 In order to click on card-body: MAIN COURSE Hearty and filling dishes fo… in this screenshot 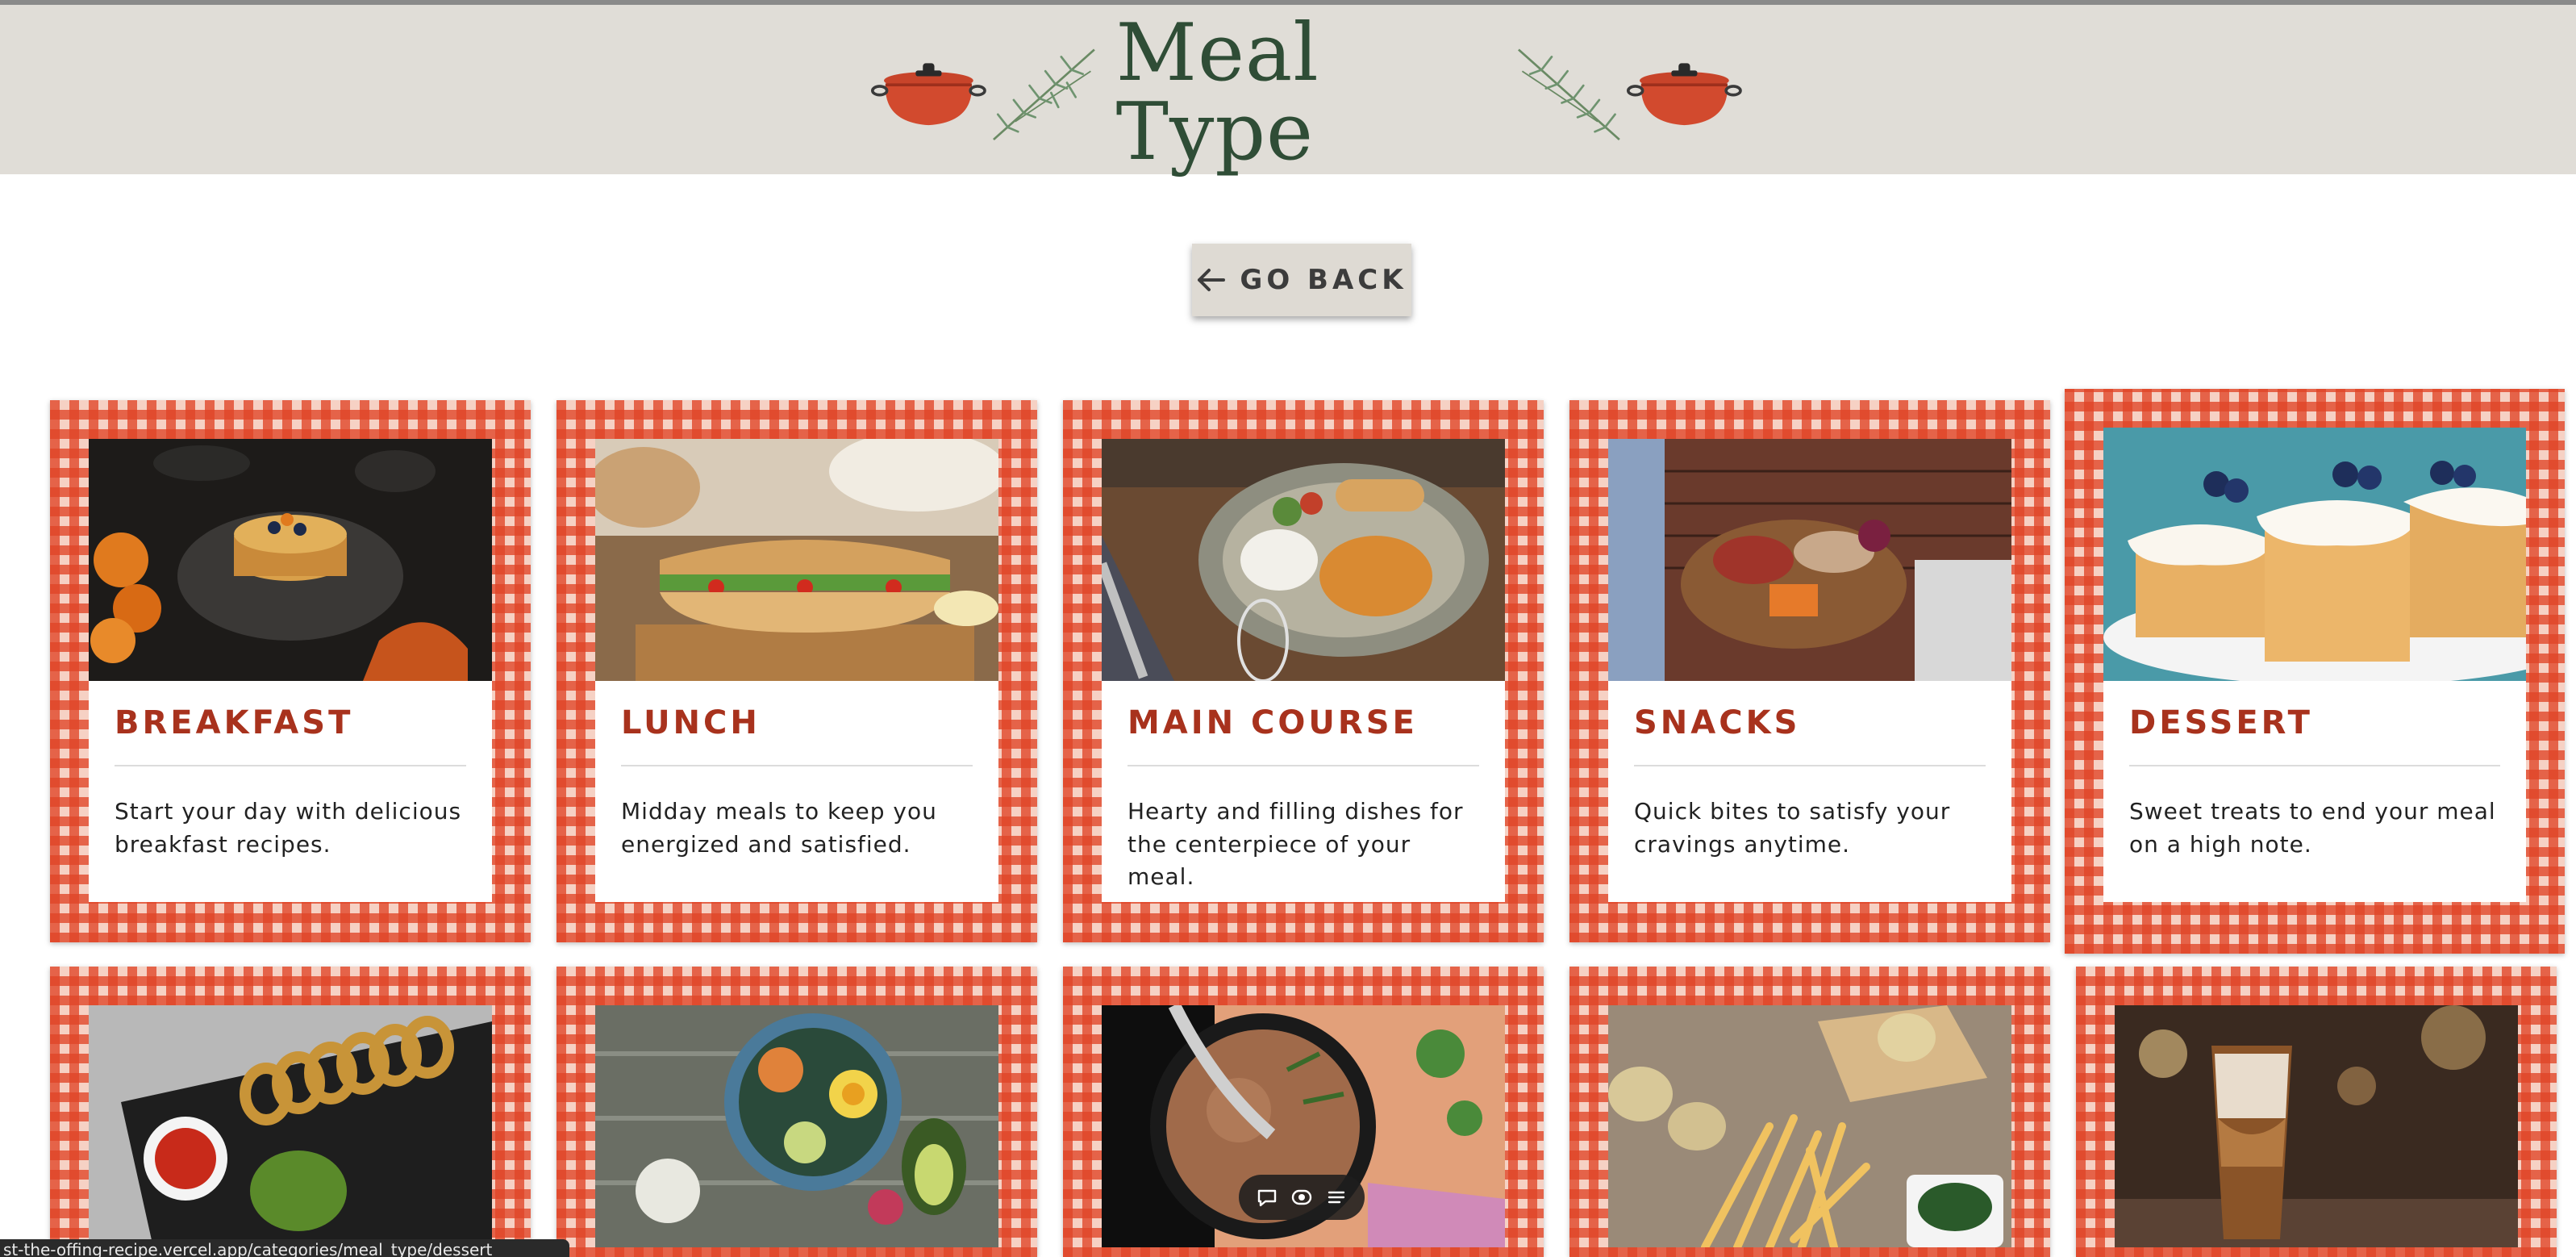, I will do `click(1303, 791)`.